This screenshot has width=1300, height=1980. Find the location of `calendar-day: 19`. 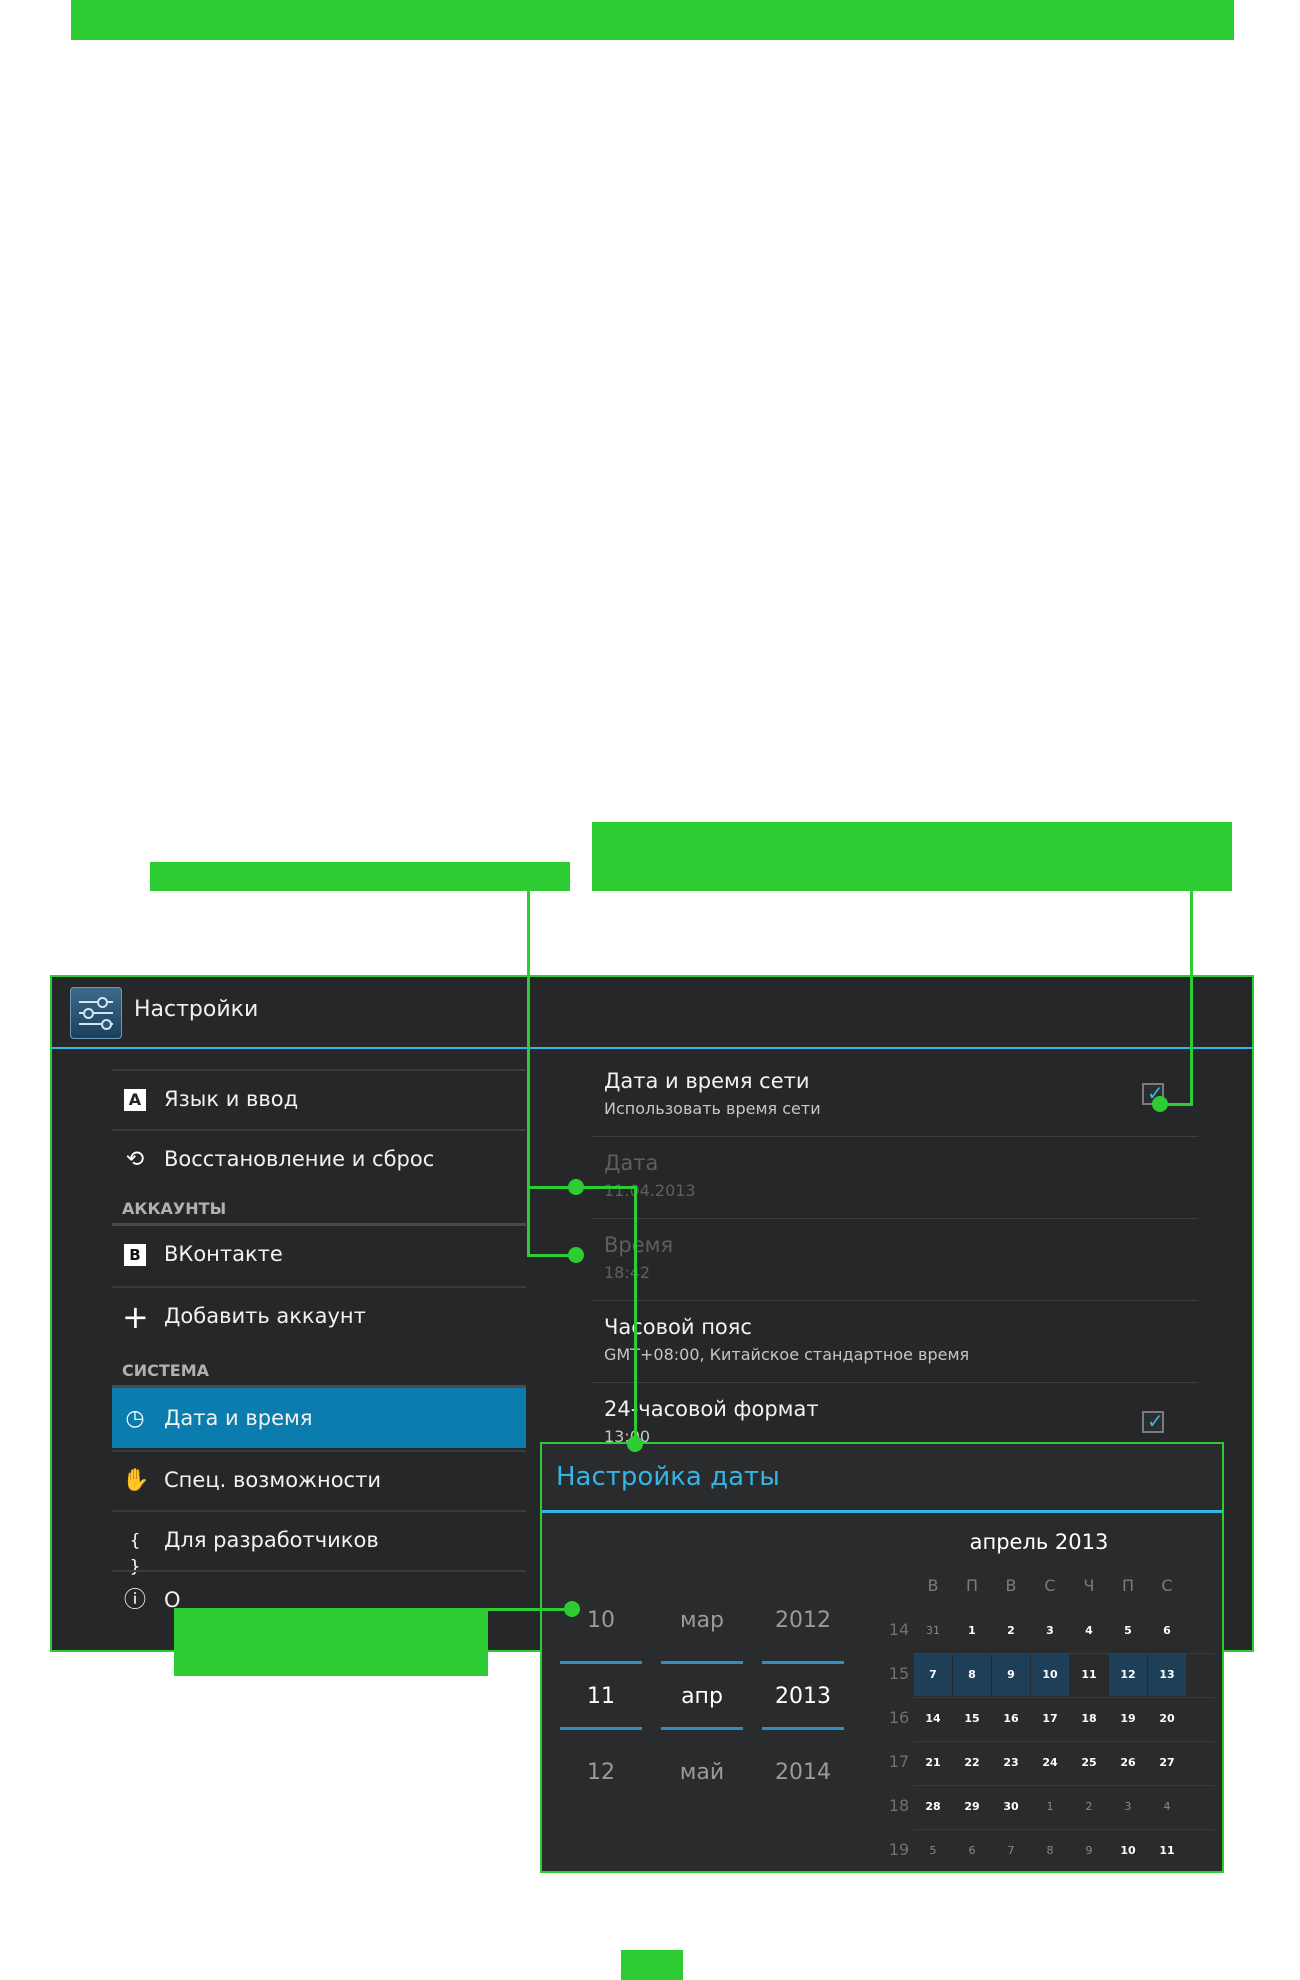

calendar-day: 19 is located at coordinates (1128, 1719).